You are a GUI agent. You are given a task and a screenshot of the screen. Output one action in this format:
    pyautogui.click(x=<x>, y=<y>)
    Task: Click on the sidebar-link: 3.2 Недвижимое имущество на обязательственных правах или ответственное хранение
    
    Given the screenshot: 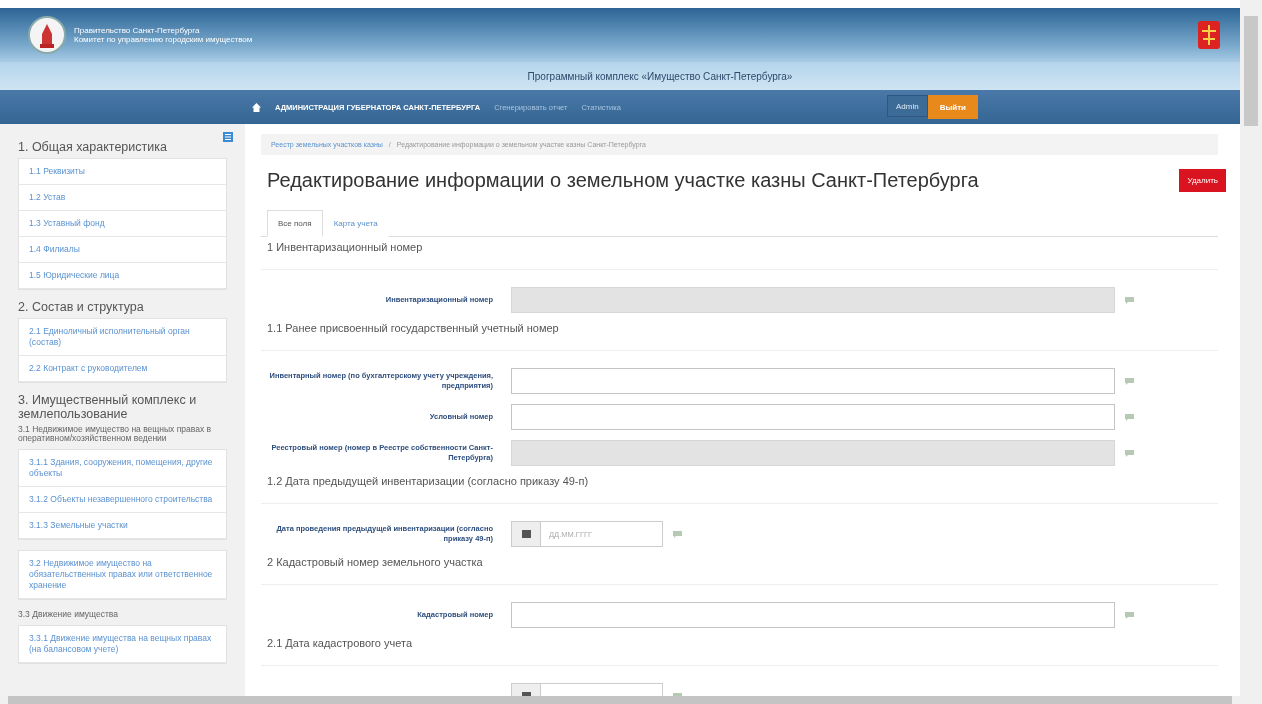 What is the action you would take?
    pyautogui.click(x=122, y=575)
    